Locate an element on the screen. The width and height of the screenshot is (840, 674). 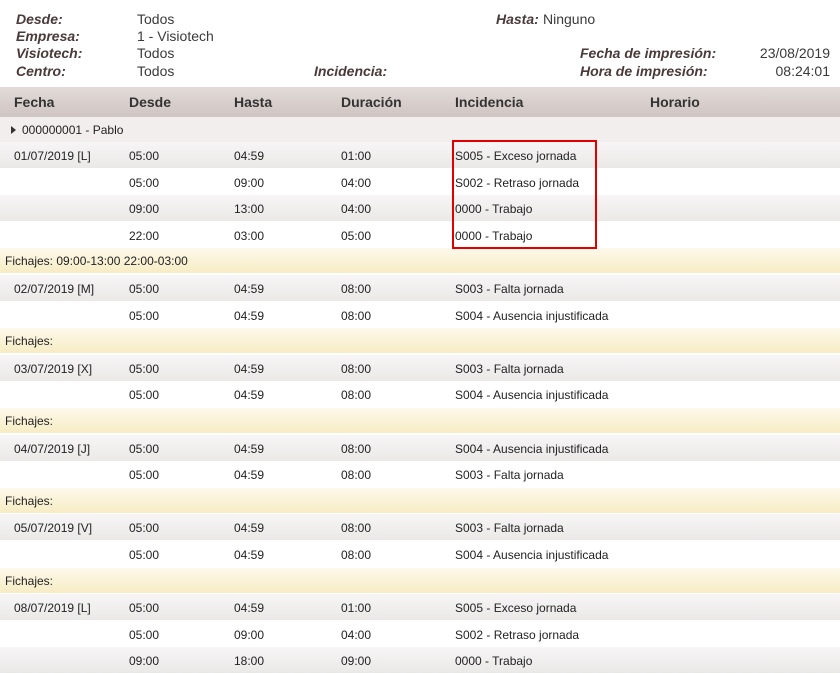
centro-label: Centro: is located at coordinates (41, 71).